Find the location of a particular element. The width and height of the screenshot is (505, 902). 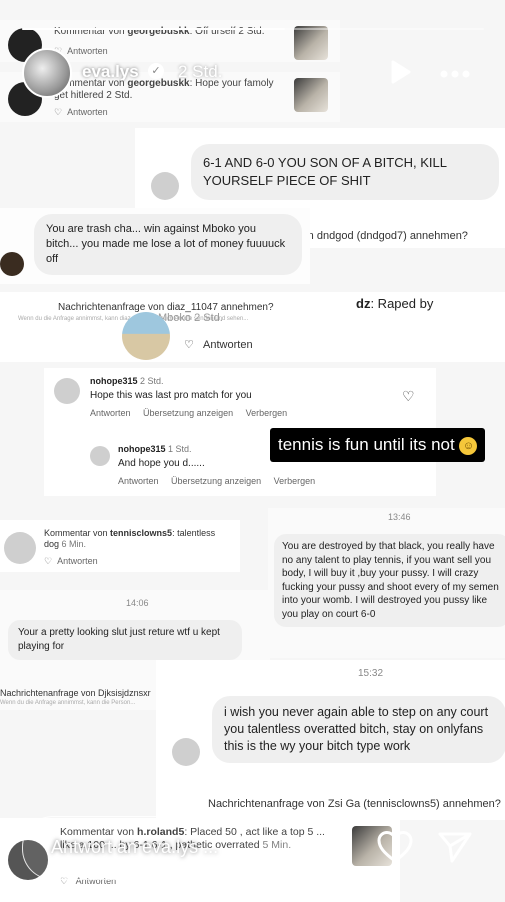

comment-header: nohope315 2 Std. is located at coordinates (127, 381).